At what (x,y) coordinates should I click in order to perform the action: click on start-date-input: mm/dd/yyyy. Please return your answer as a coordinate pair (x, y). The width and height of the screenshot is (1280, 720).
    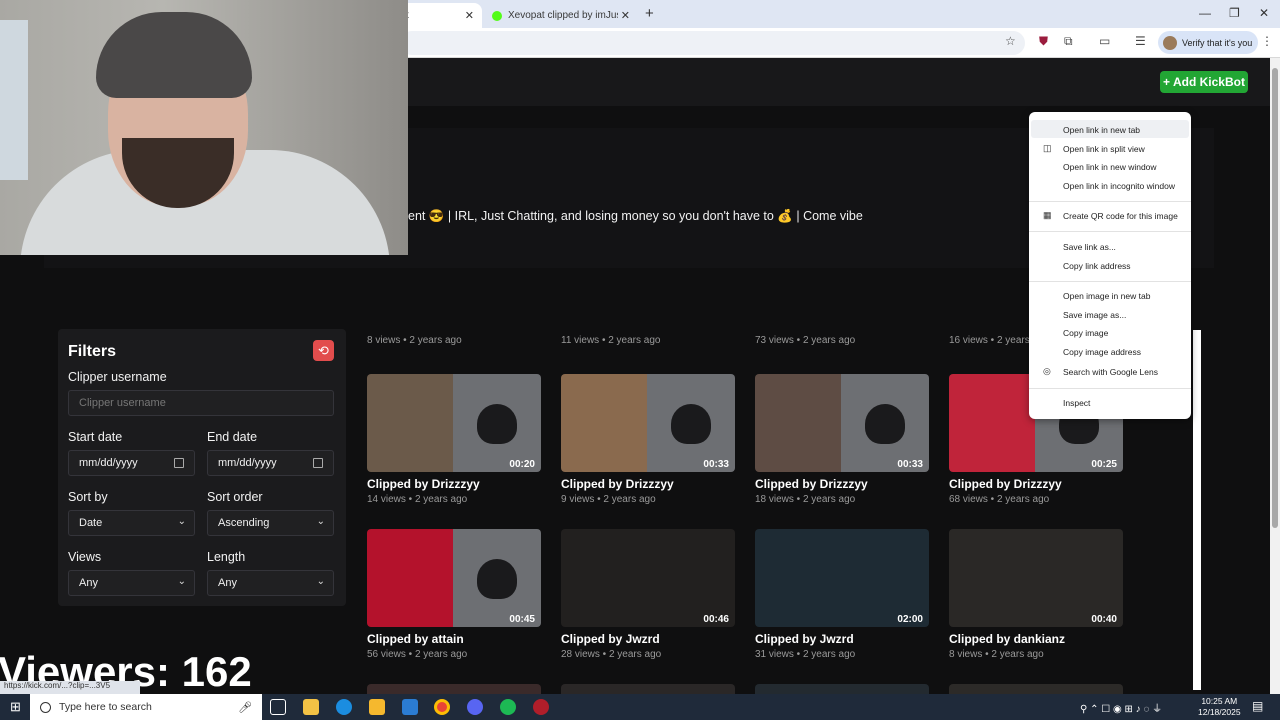
    Looking at the image, I should click on (131, 463).